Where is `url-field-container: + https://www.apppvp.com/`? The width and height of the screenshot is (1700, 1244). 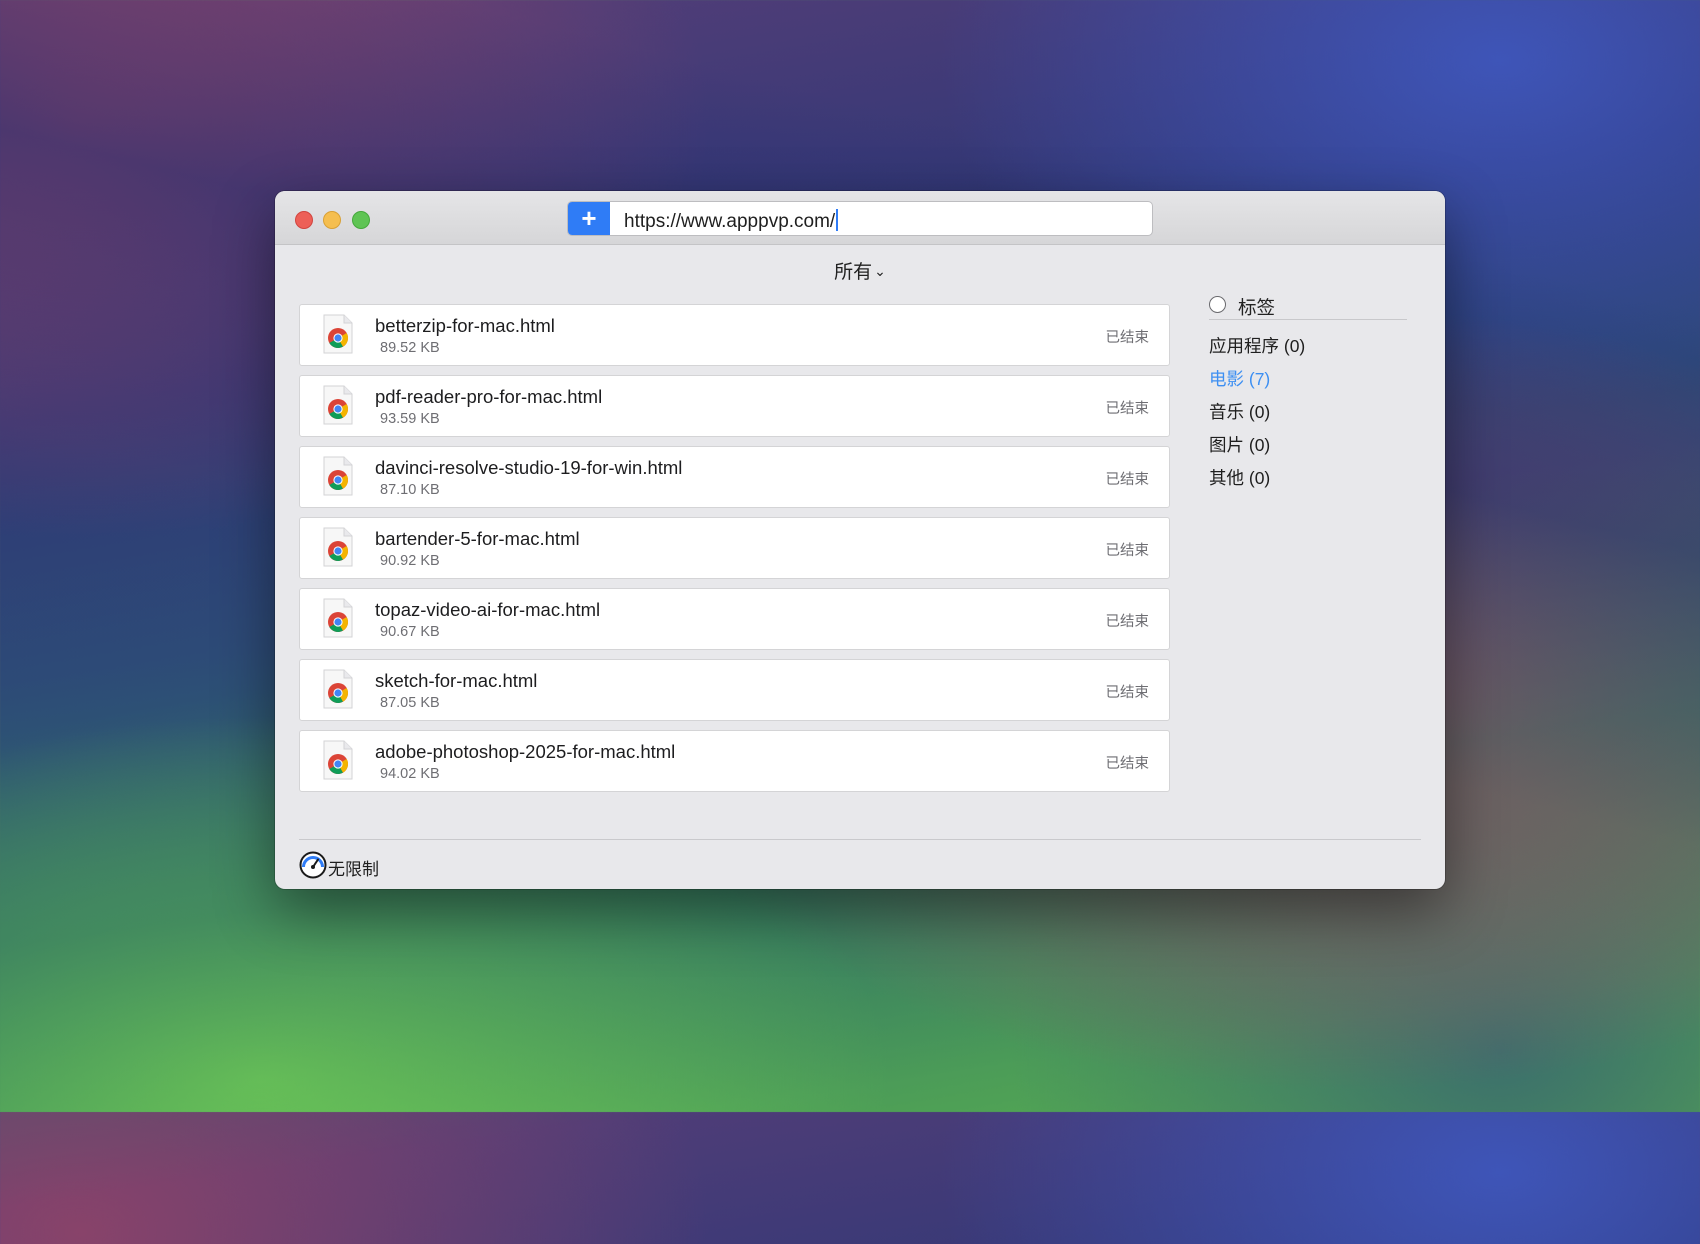
url-field-container: + https://www.apppvp.com/ is located at coordinates (860, 218).